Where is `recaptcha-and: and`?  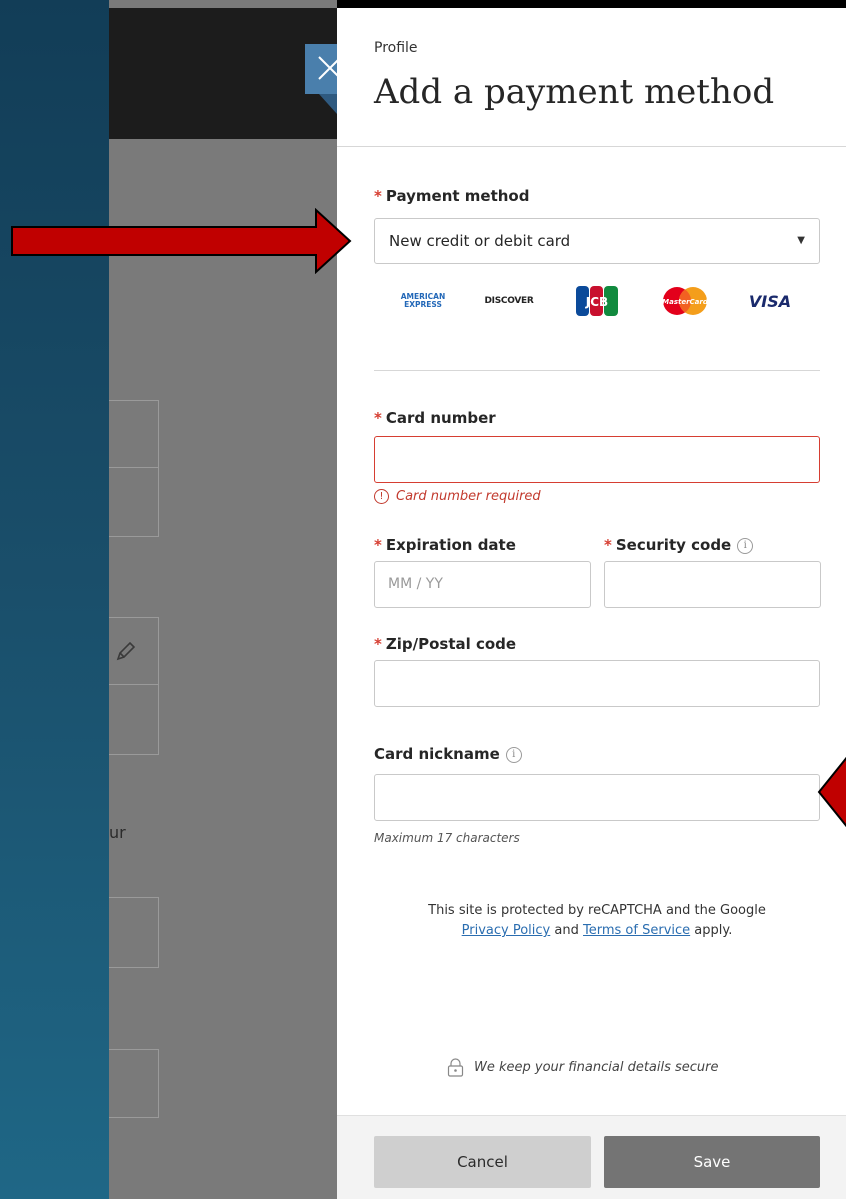 recaptcha-and: and is located at coordinates (566, 930).